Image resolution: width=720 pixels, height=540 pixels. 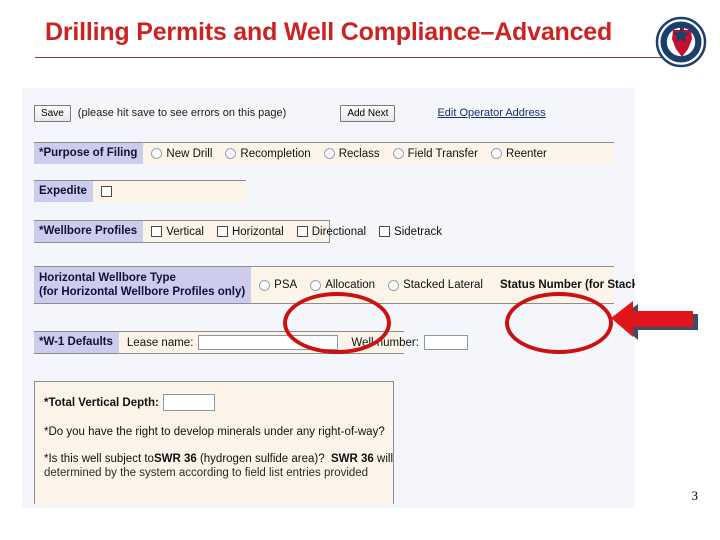 I want to click on swr36-text-a: *Is this well subject to, so click(x=99, y=459).